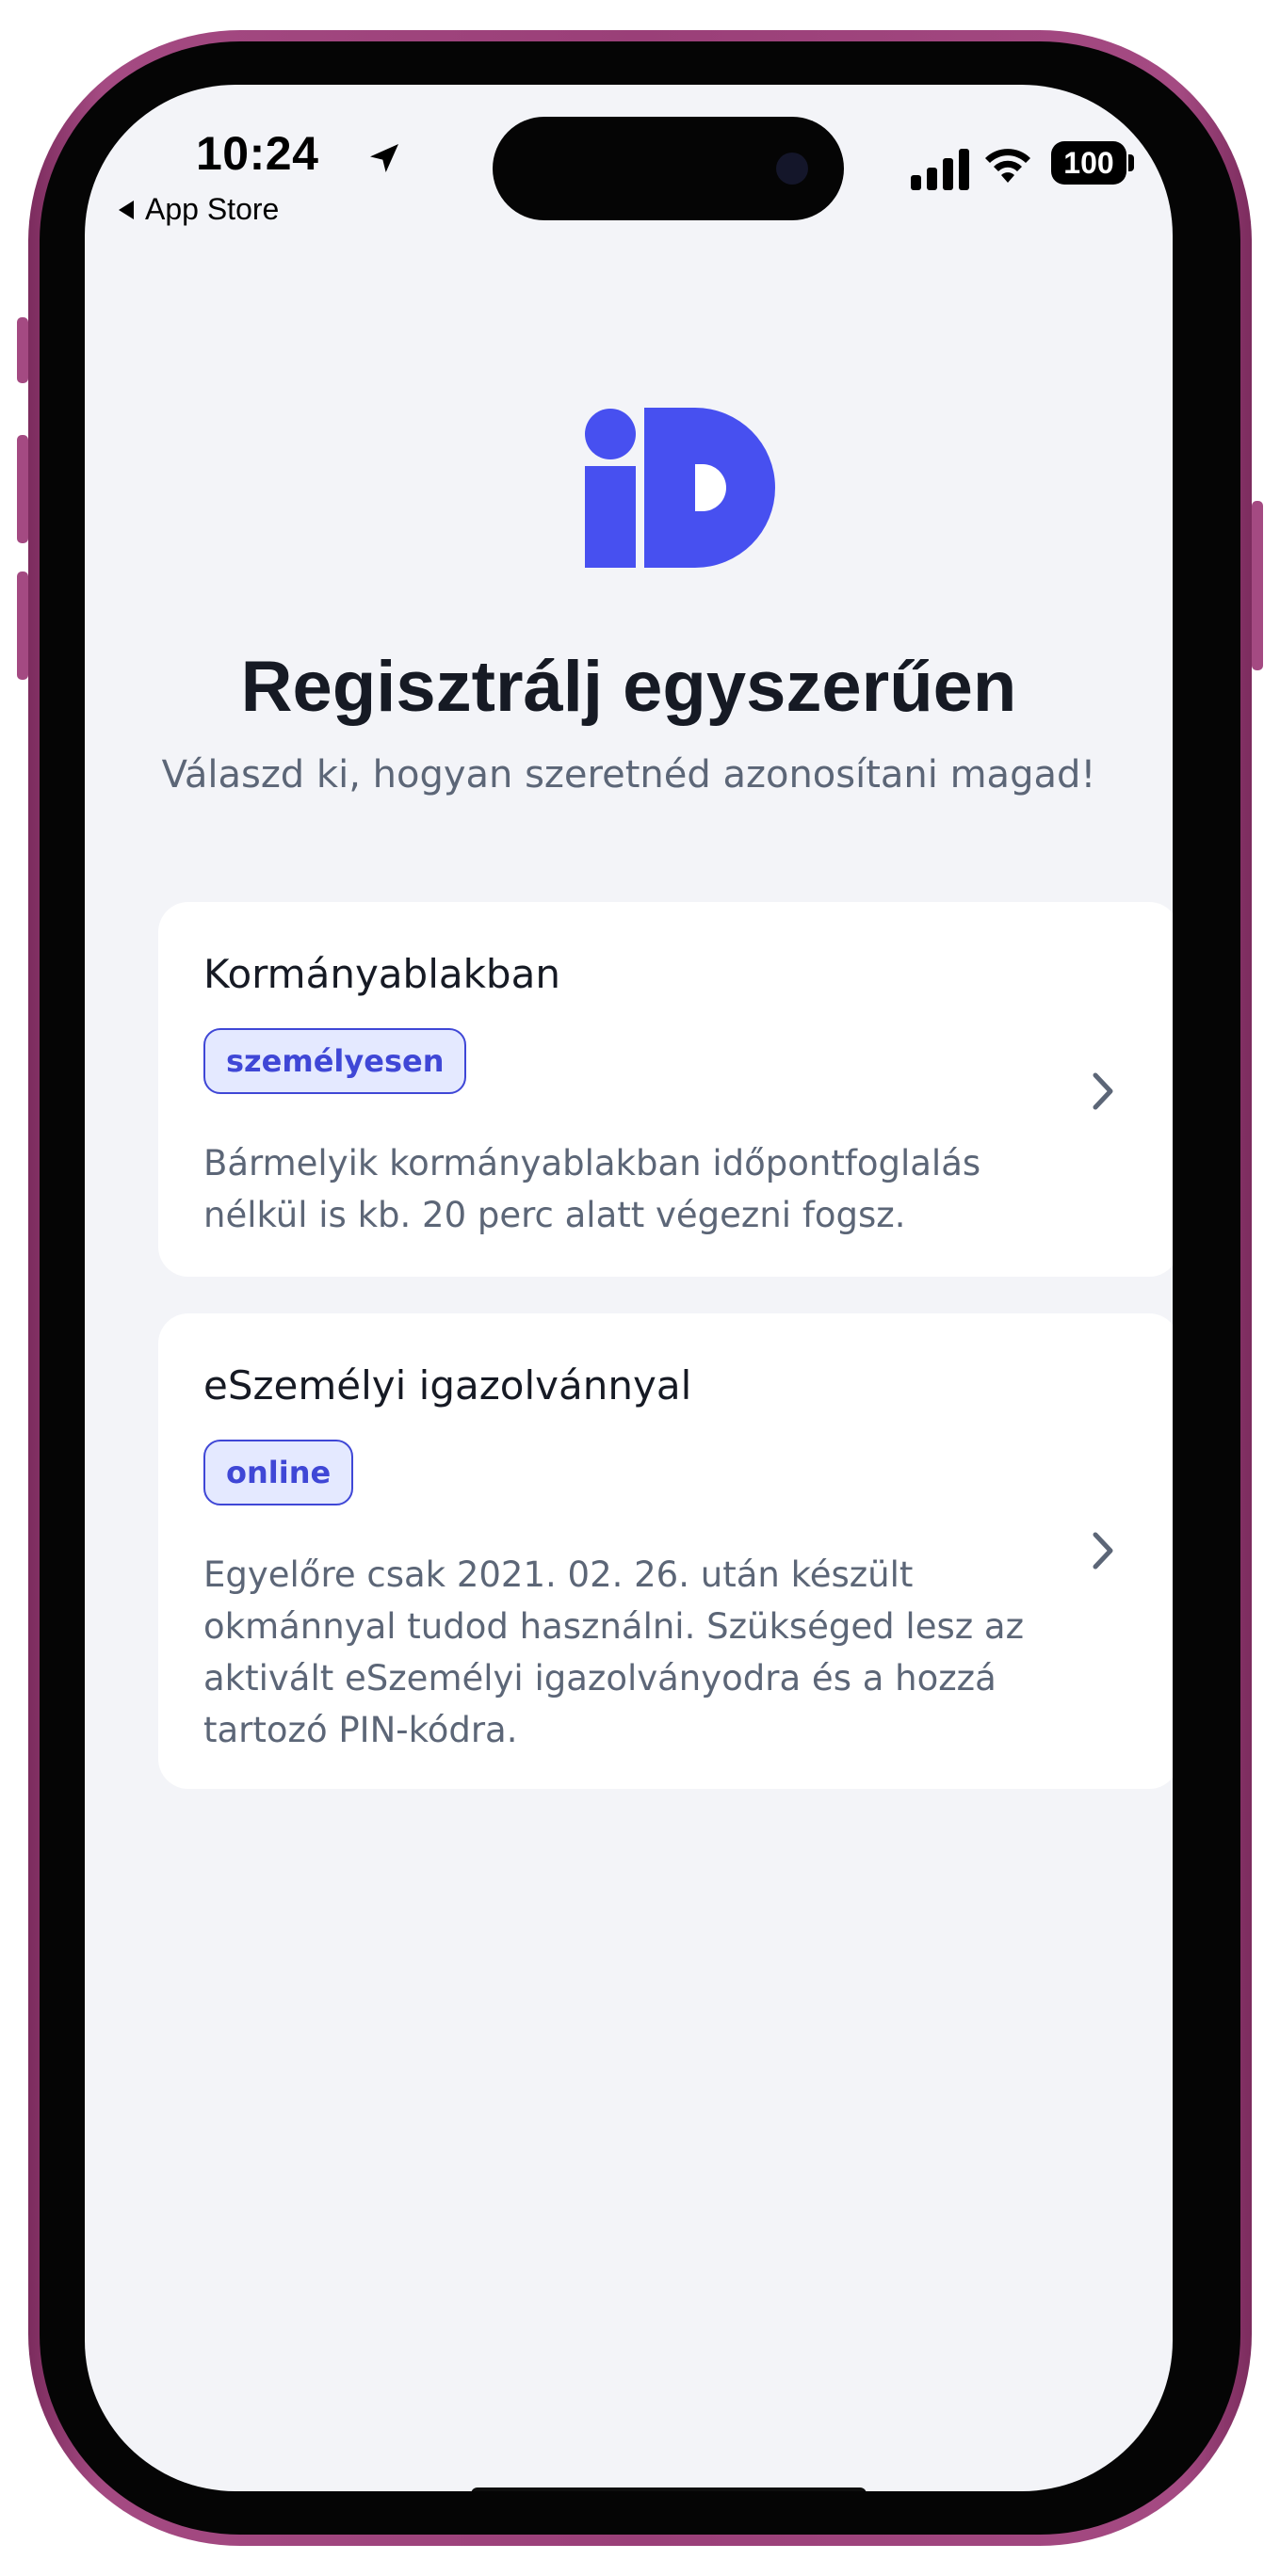 The width and height of the screenshot is (1280, 2576). What do you see at coordinates (278, 1472) in the screenshot?
I see `option-badge: online` at bounding box center [278, 1472].